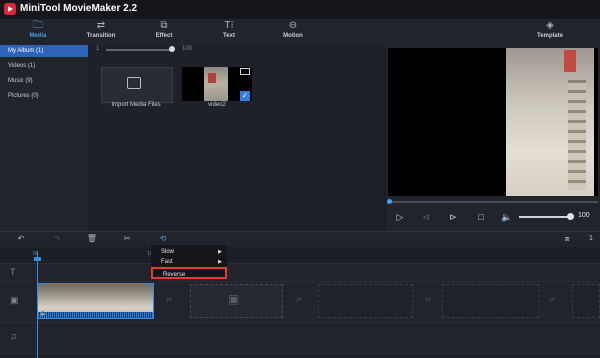 This screenshot has width=600, height=358. Describe the element at coordinates (92, 239) in the screenshot. I see `delete-icon: 🗑` at that location.